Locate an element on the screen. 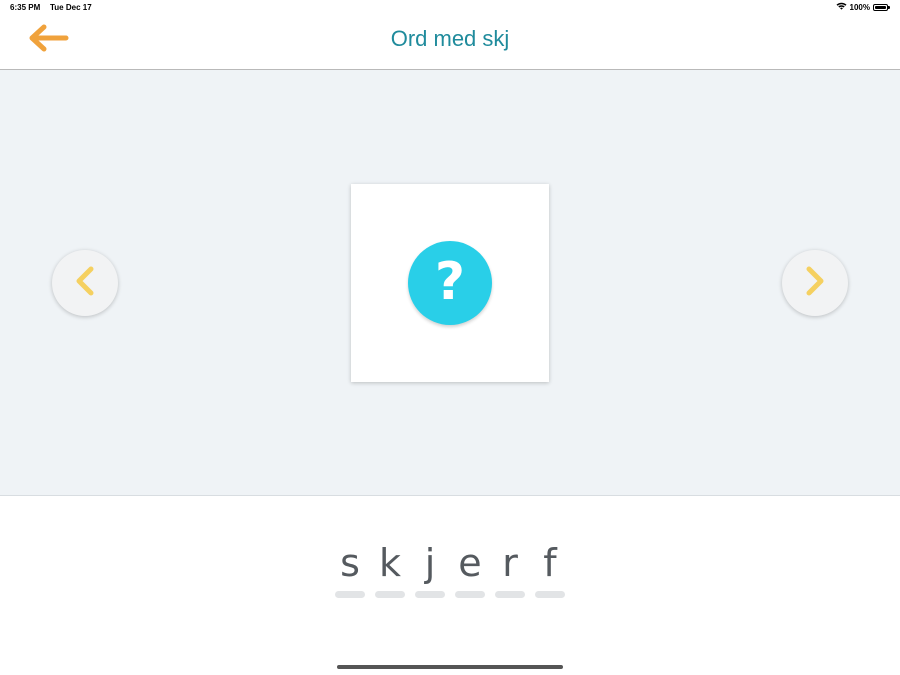 This screenshot has height=675, width=900. picture-card: ? is located at coordinates (450, 283).